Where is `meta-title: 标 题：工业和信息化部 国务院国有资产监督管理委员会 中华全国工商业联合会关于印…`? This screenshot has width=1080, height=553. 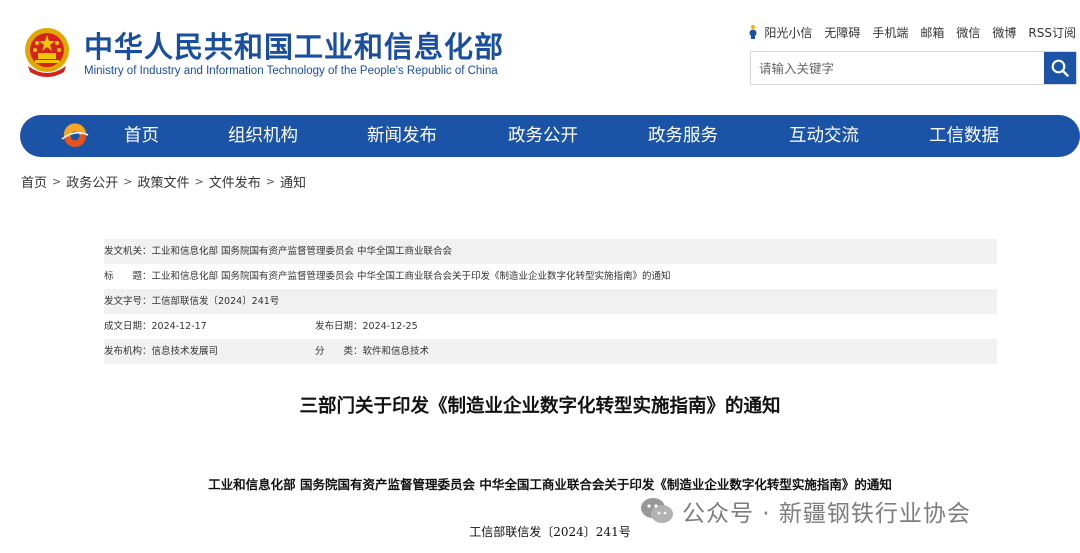
meta-title: 标 题：工业和信息化部 国务院国有资产监督管理委员会 中华全国工商业联合会关于印… is located at coordinates (387, 276).